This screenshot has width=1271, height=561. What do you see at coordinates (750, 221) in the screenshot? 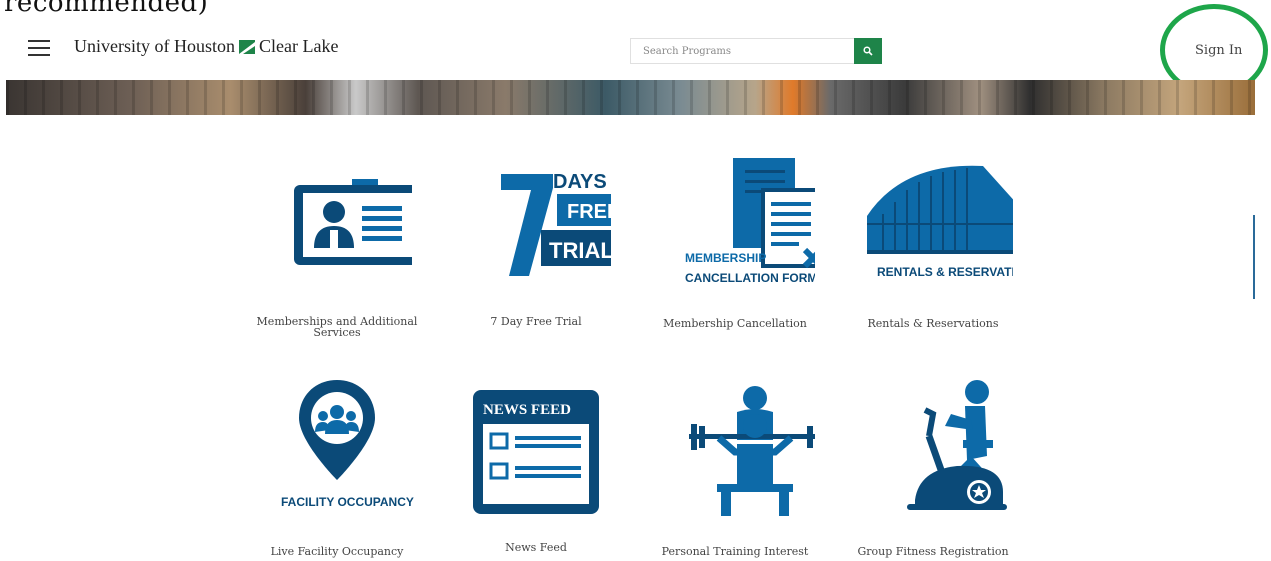
I see `cancellation-form-icon: MEMBERSHIP CANCELLATION FORM` at bounding box center [750, 221].